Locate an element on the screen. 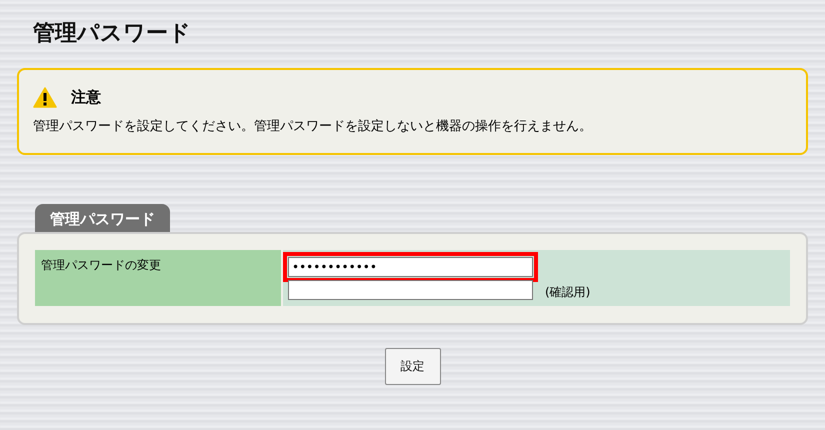  confirm-note: (確認用) is located at coordinates (567, 292).